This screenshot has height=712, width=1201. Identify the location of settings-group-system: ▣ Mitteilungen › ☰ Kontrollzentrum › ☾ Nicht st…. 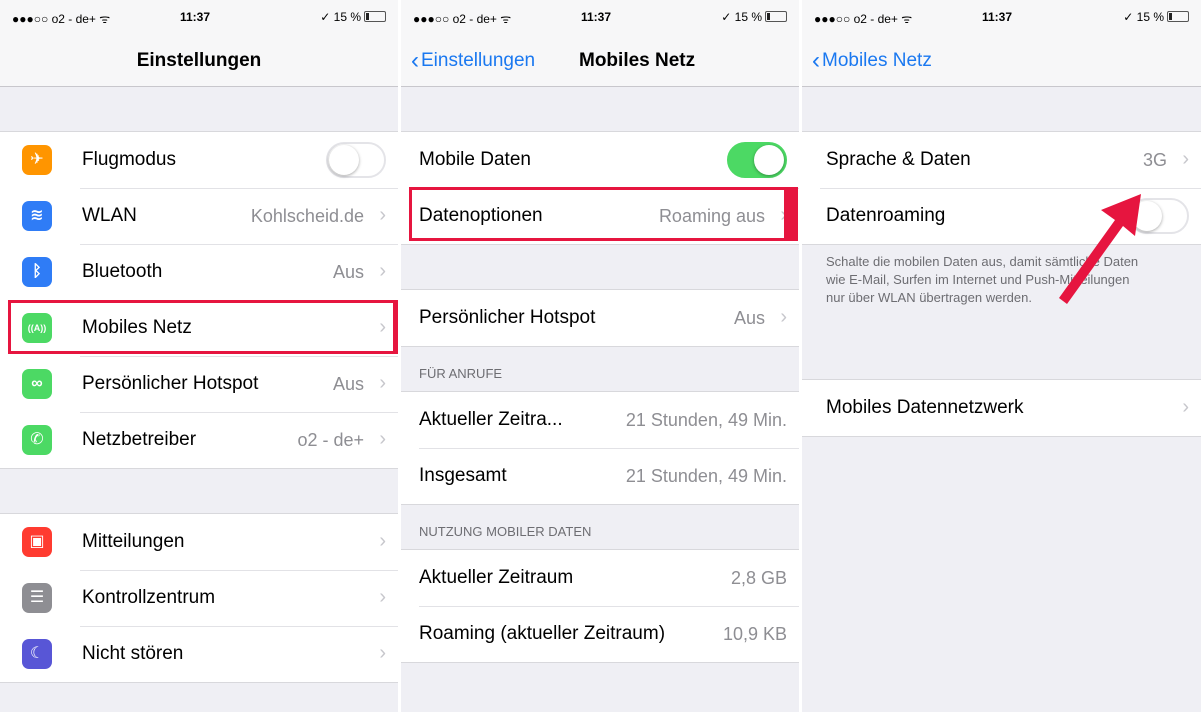
(199, 598).